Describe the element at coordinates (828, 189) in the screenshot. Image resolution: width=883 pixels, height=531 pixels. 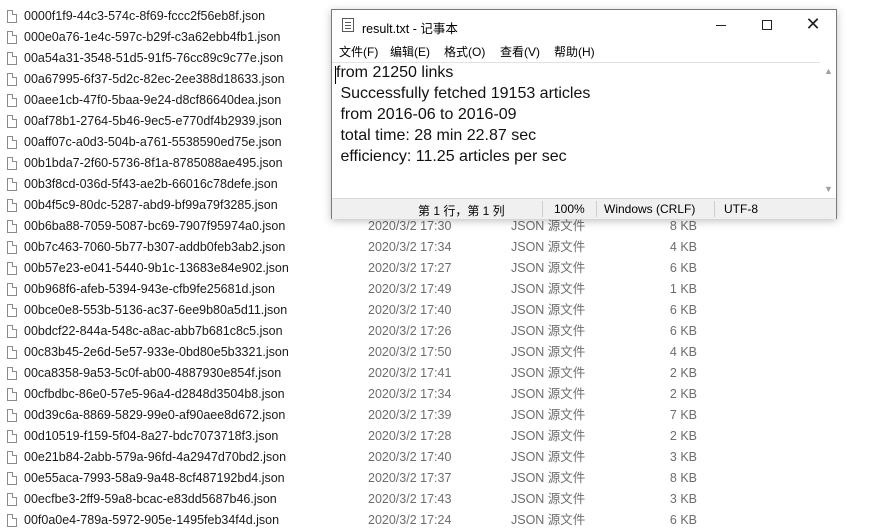
I see `scroll-down-icon: ▼` at that location.